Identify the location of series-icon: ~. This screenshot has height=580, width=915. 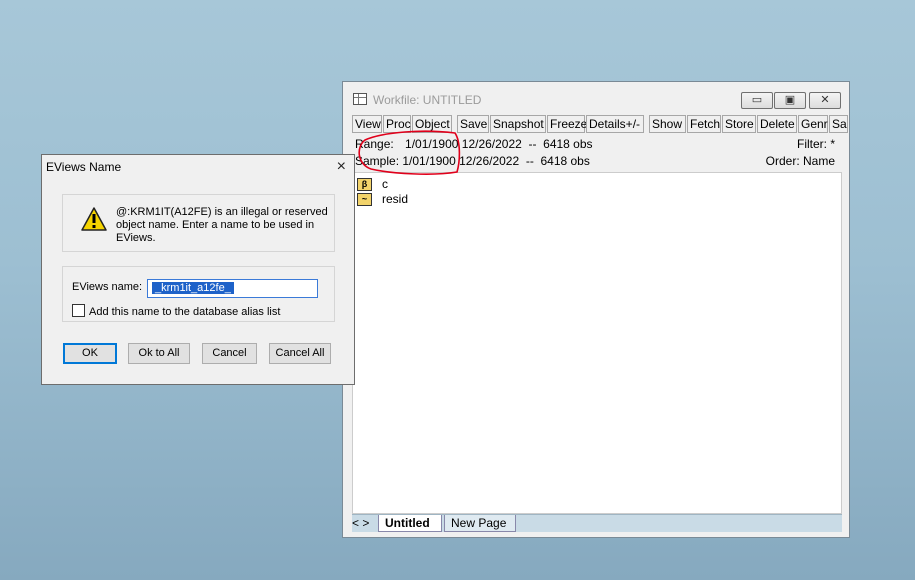
(364, 200).